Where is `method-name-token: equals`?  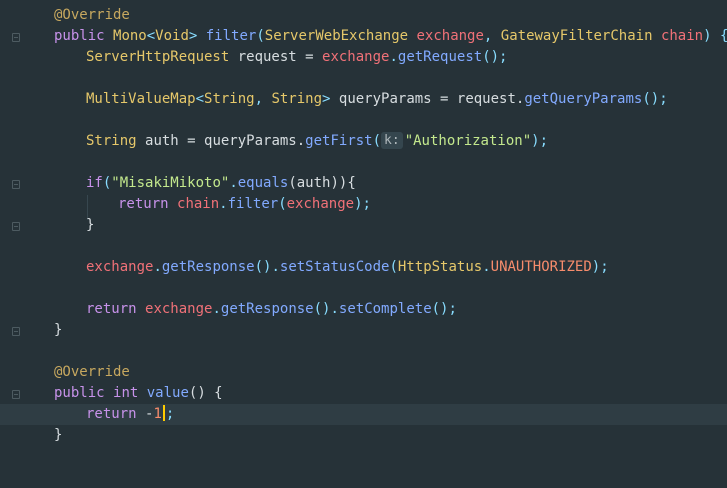 method-name-token: equals is located at coordinates (263, 183).